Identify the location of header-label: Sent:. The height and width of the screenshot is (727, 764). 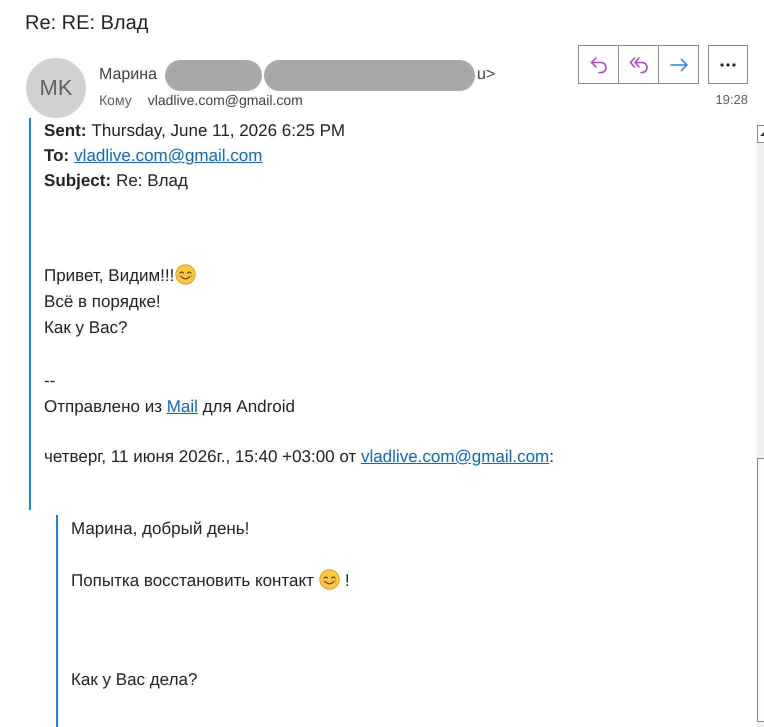
(65, 130).